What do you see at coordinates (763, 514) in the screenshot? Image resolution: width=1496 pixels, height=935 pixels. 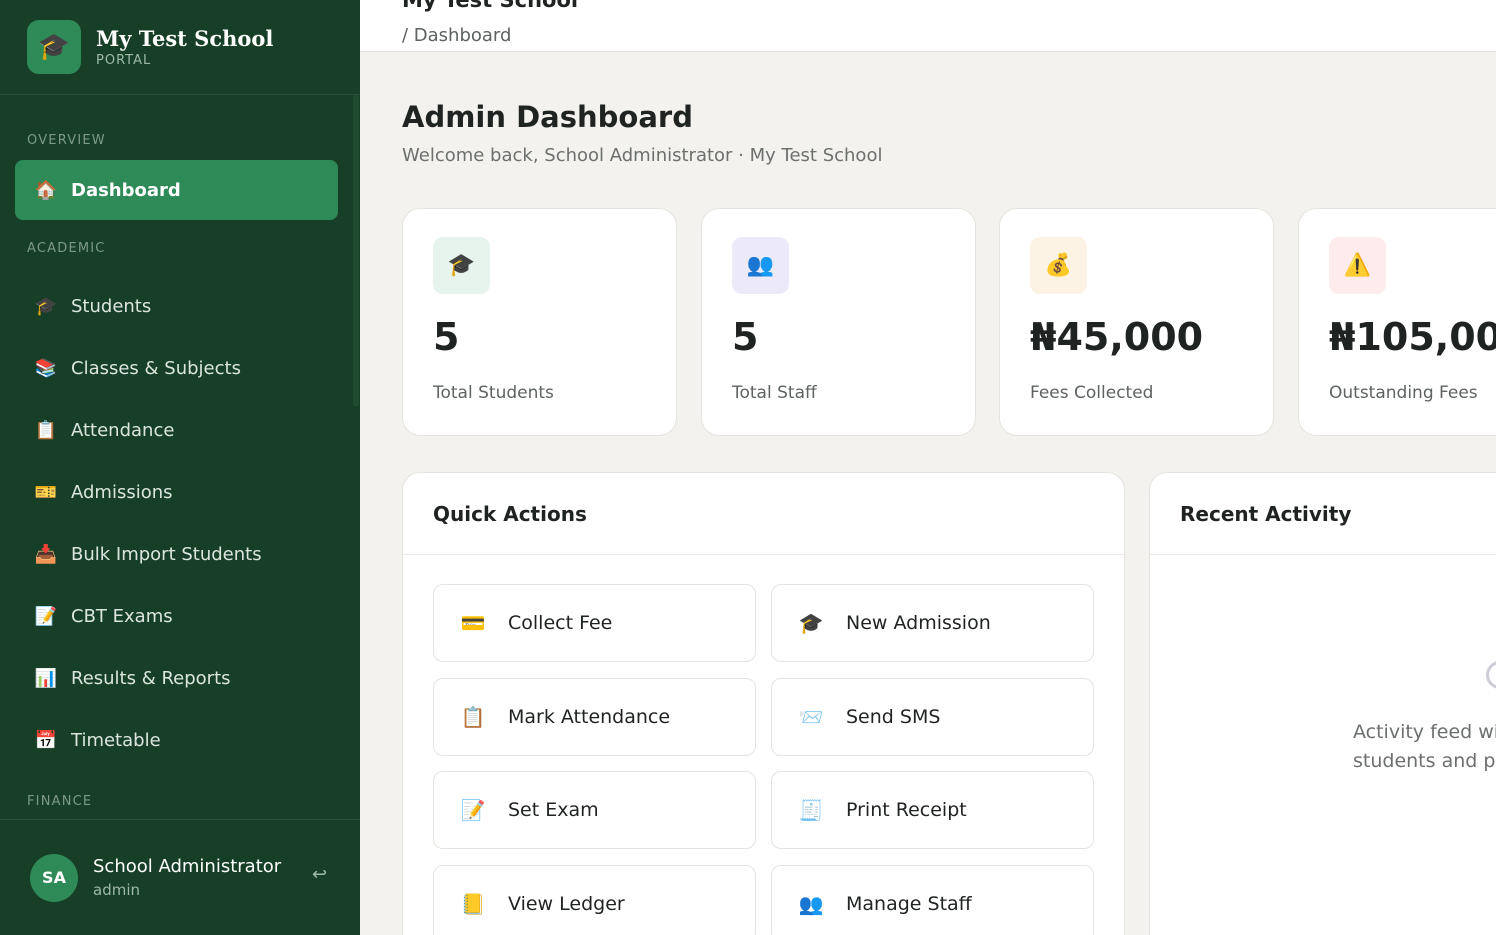 I see `quick-actions-title: Quick Actions` at bounding box center [763, 514].